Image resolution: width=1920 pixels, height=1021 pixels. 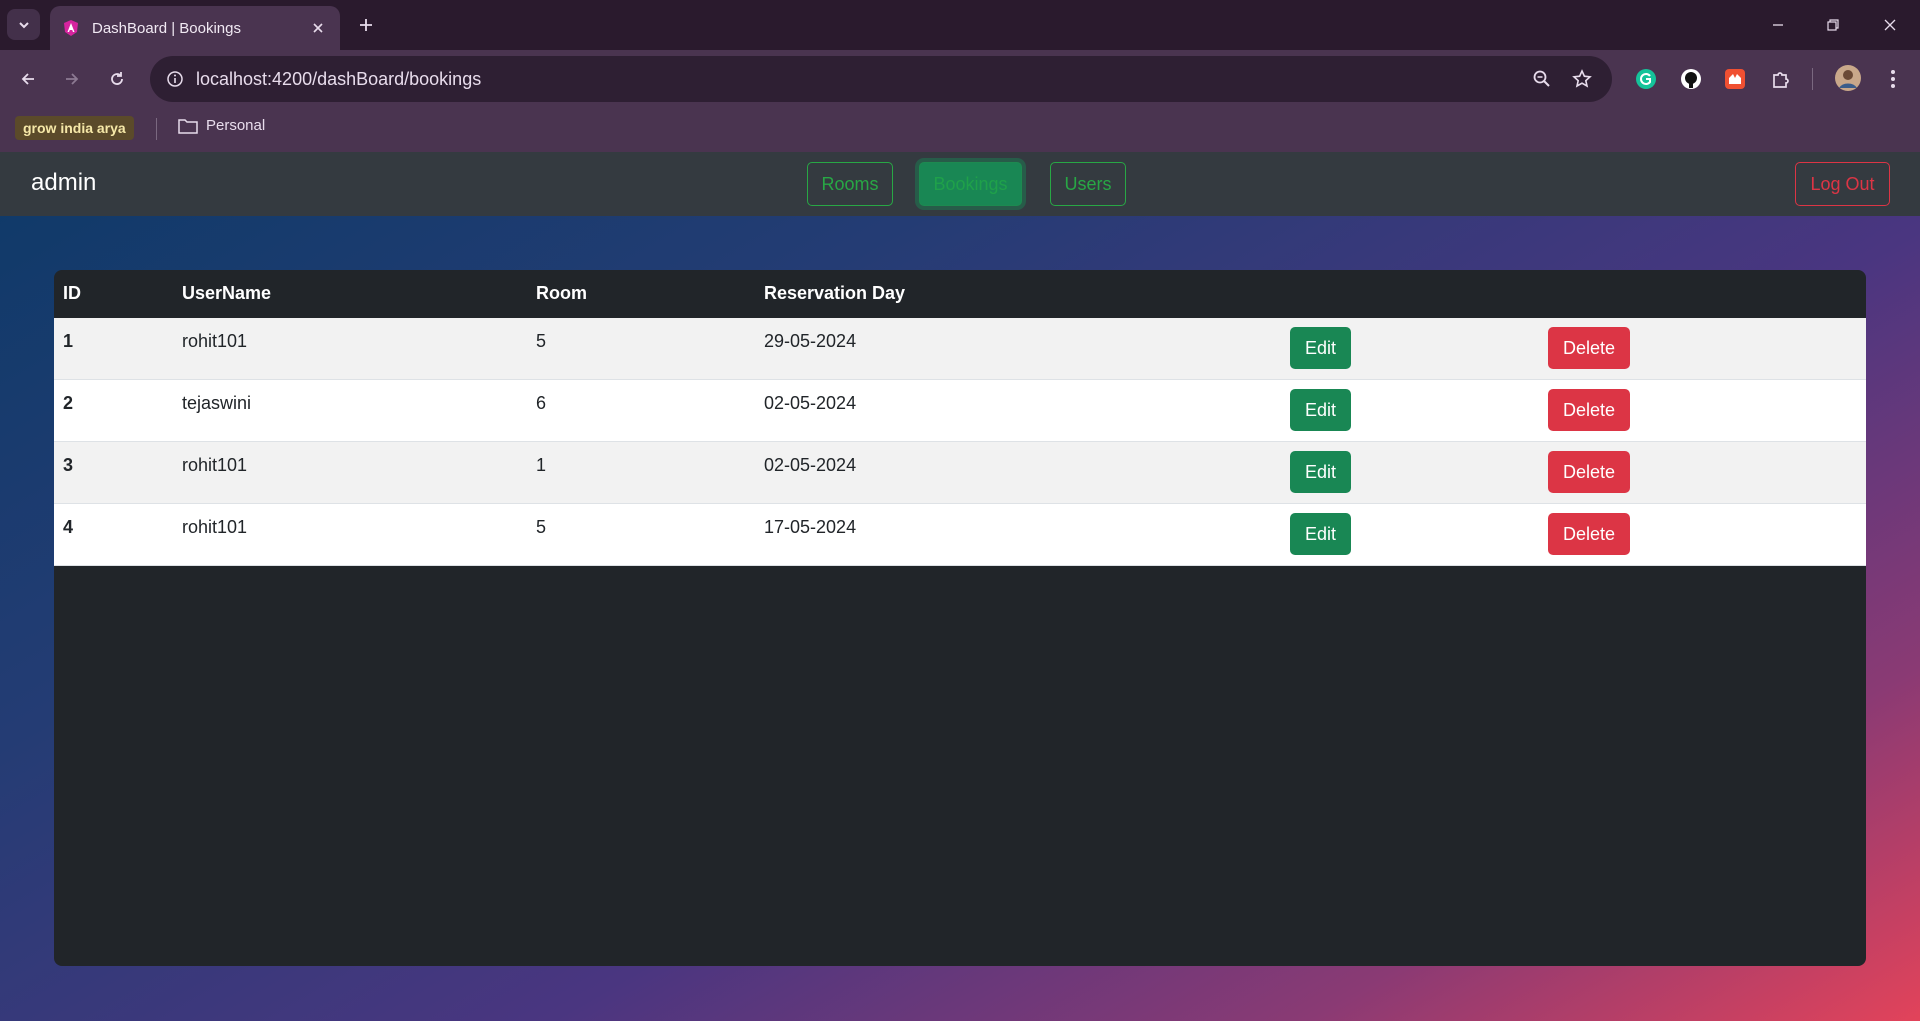 What do you see at coordinates (881, 79) in the screenshot?
I see `address-bar: localhost:4200/dashBoard/bookings` at bounding box center [881, 79].